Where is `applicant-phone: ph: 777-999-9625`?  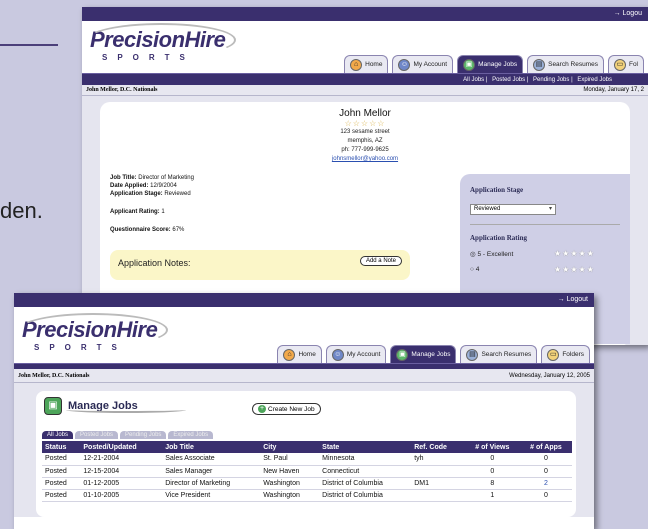
applicant-phone: ph: 777-999-9625 is located at coordinates (365, 150).